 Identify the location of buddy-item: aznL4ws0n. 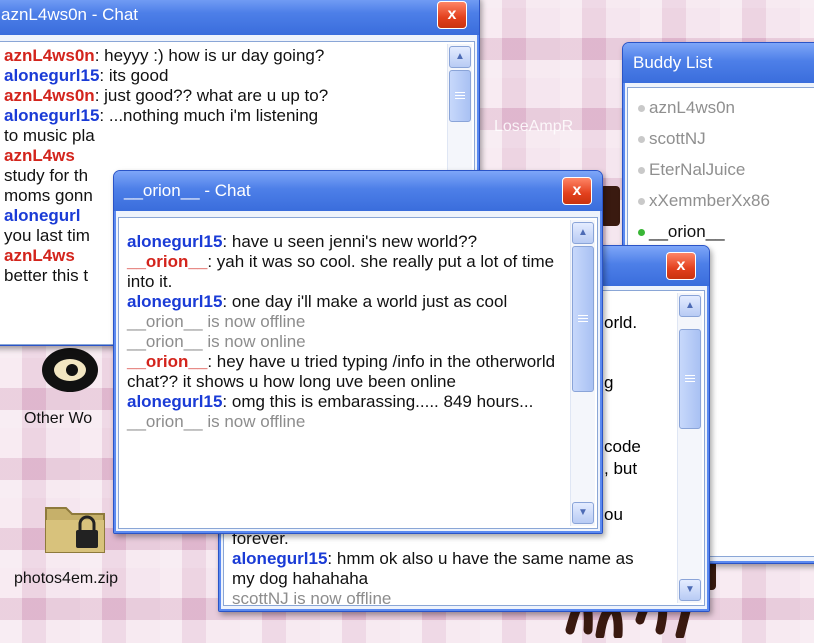
(721, 107).